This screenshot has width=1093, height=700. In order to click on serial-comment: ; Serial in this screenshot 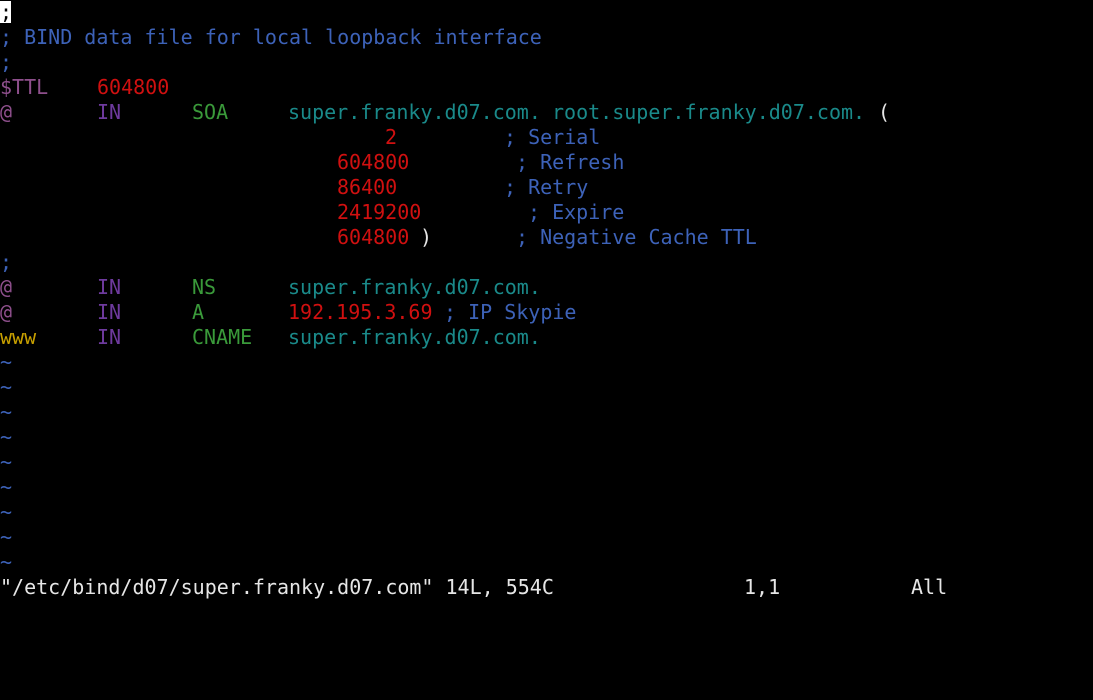, I will do `click(552, 137)`.